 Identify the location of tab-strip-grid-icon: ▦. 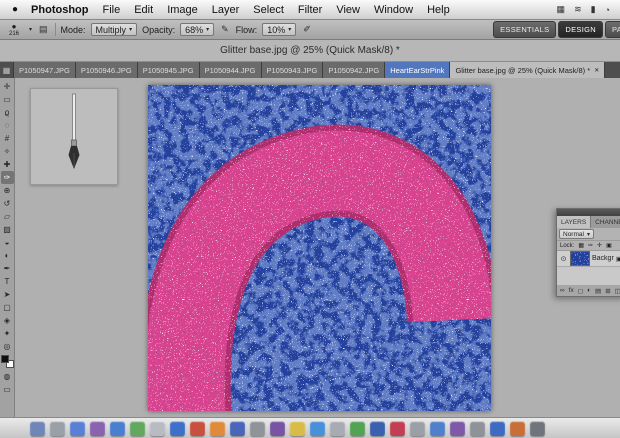
(7, 70).